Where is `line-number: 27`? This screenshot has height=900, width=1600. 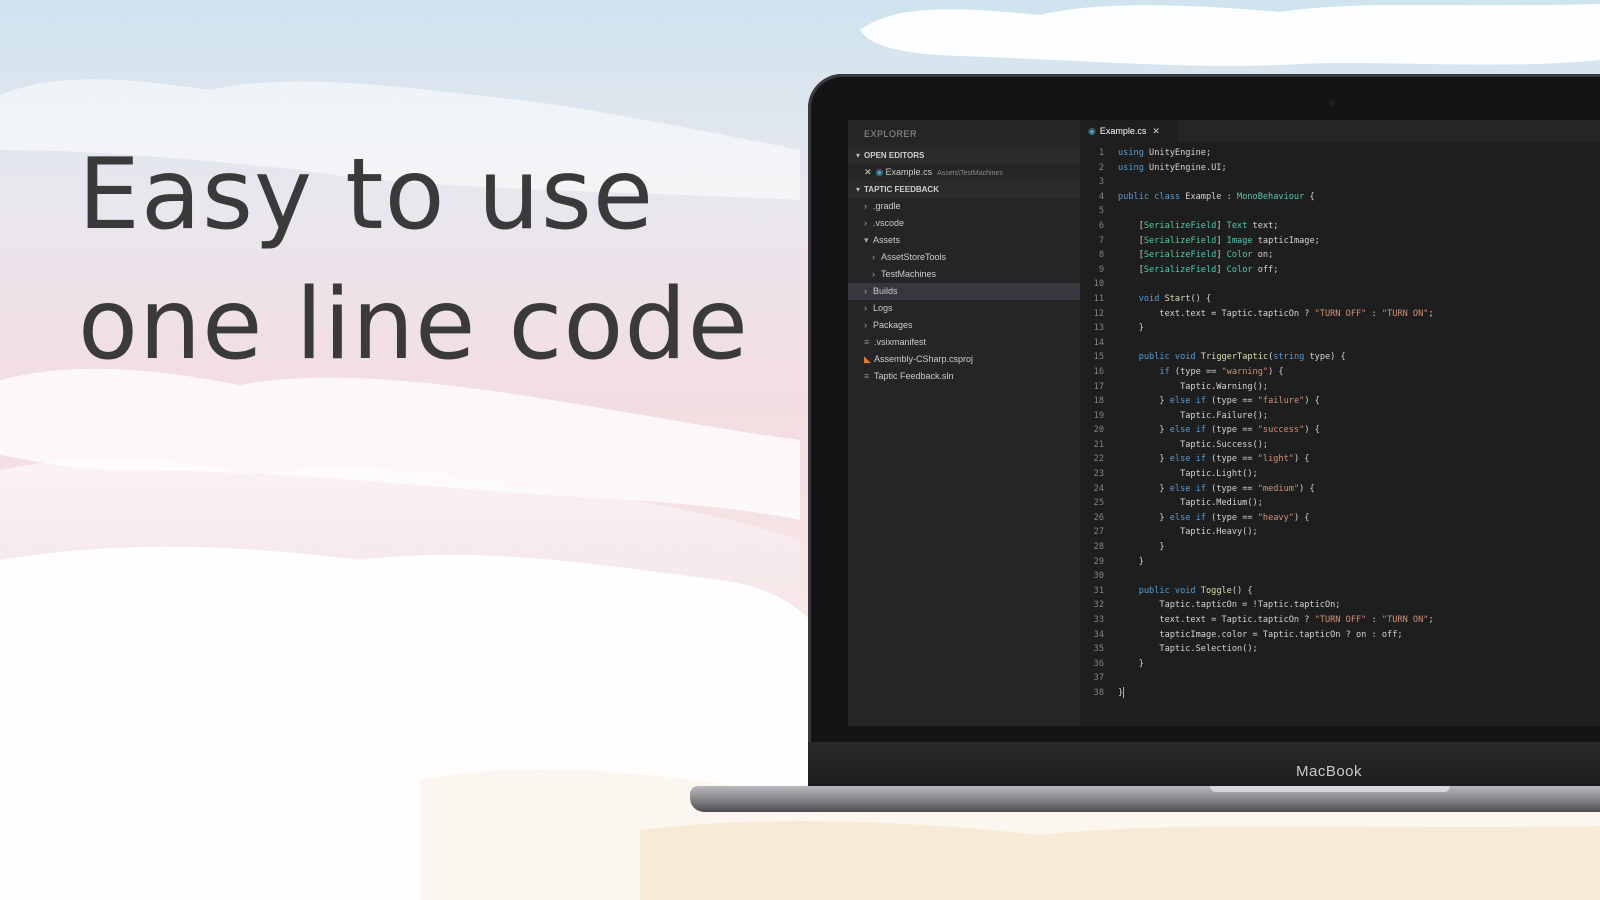
line-number: 27 is located at coordinates (1098, 532).